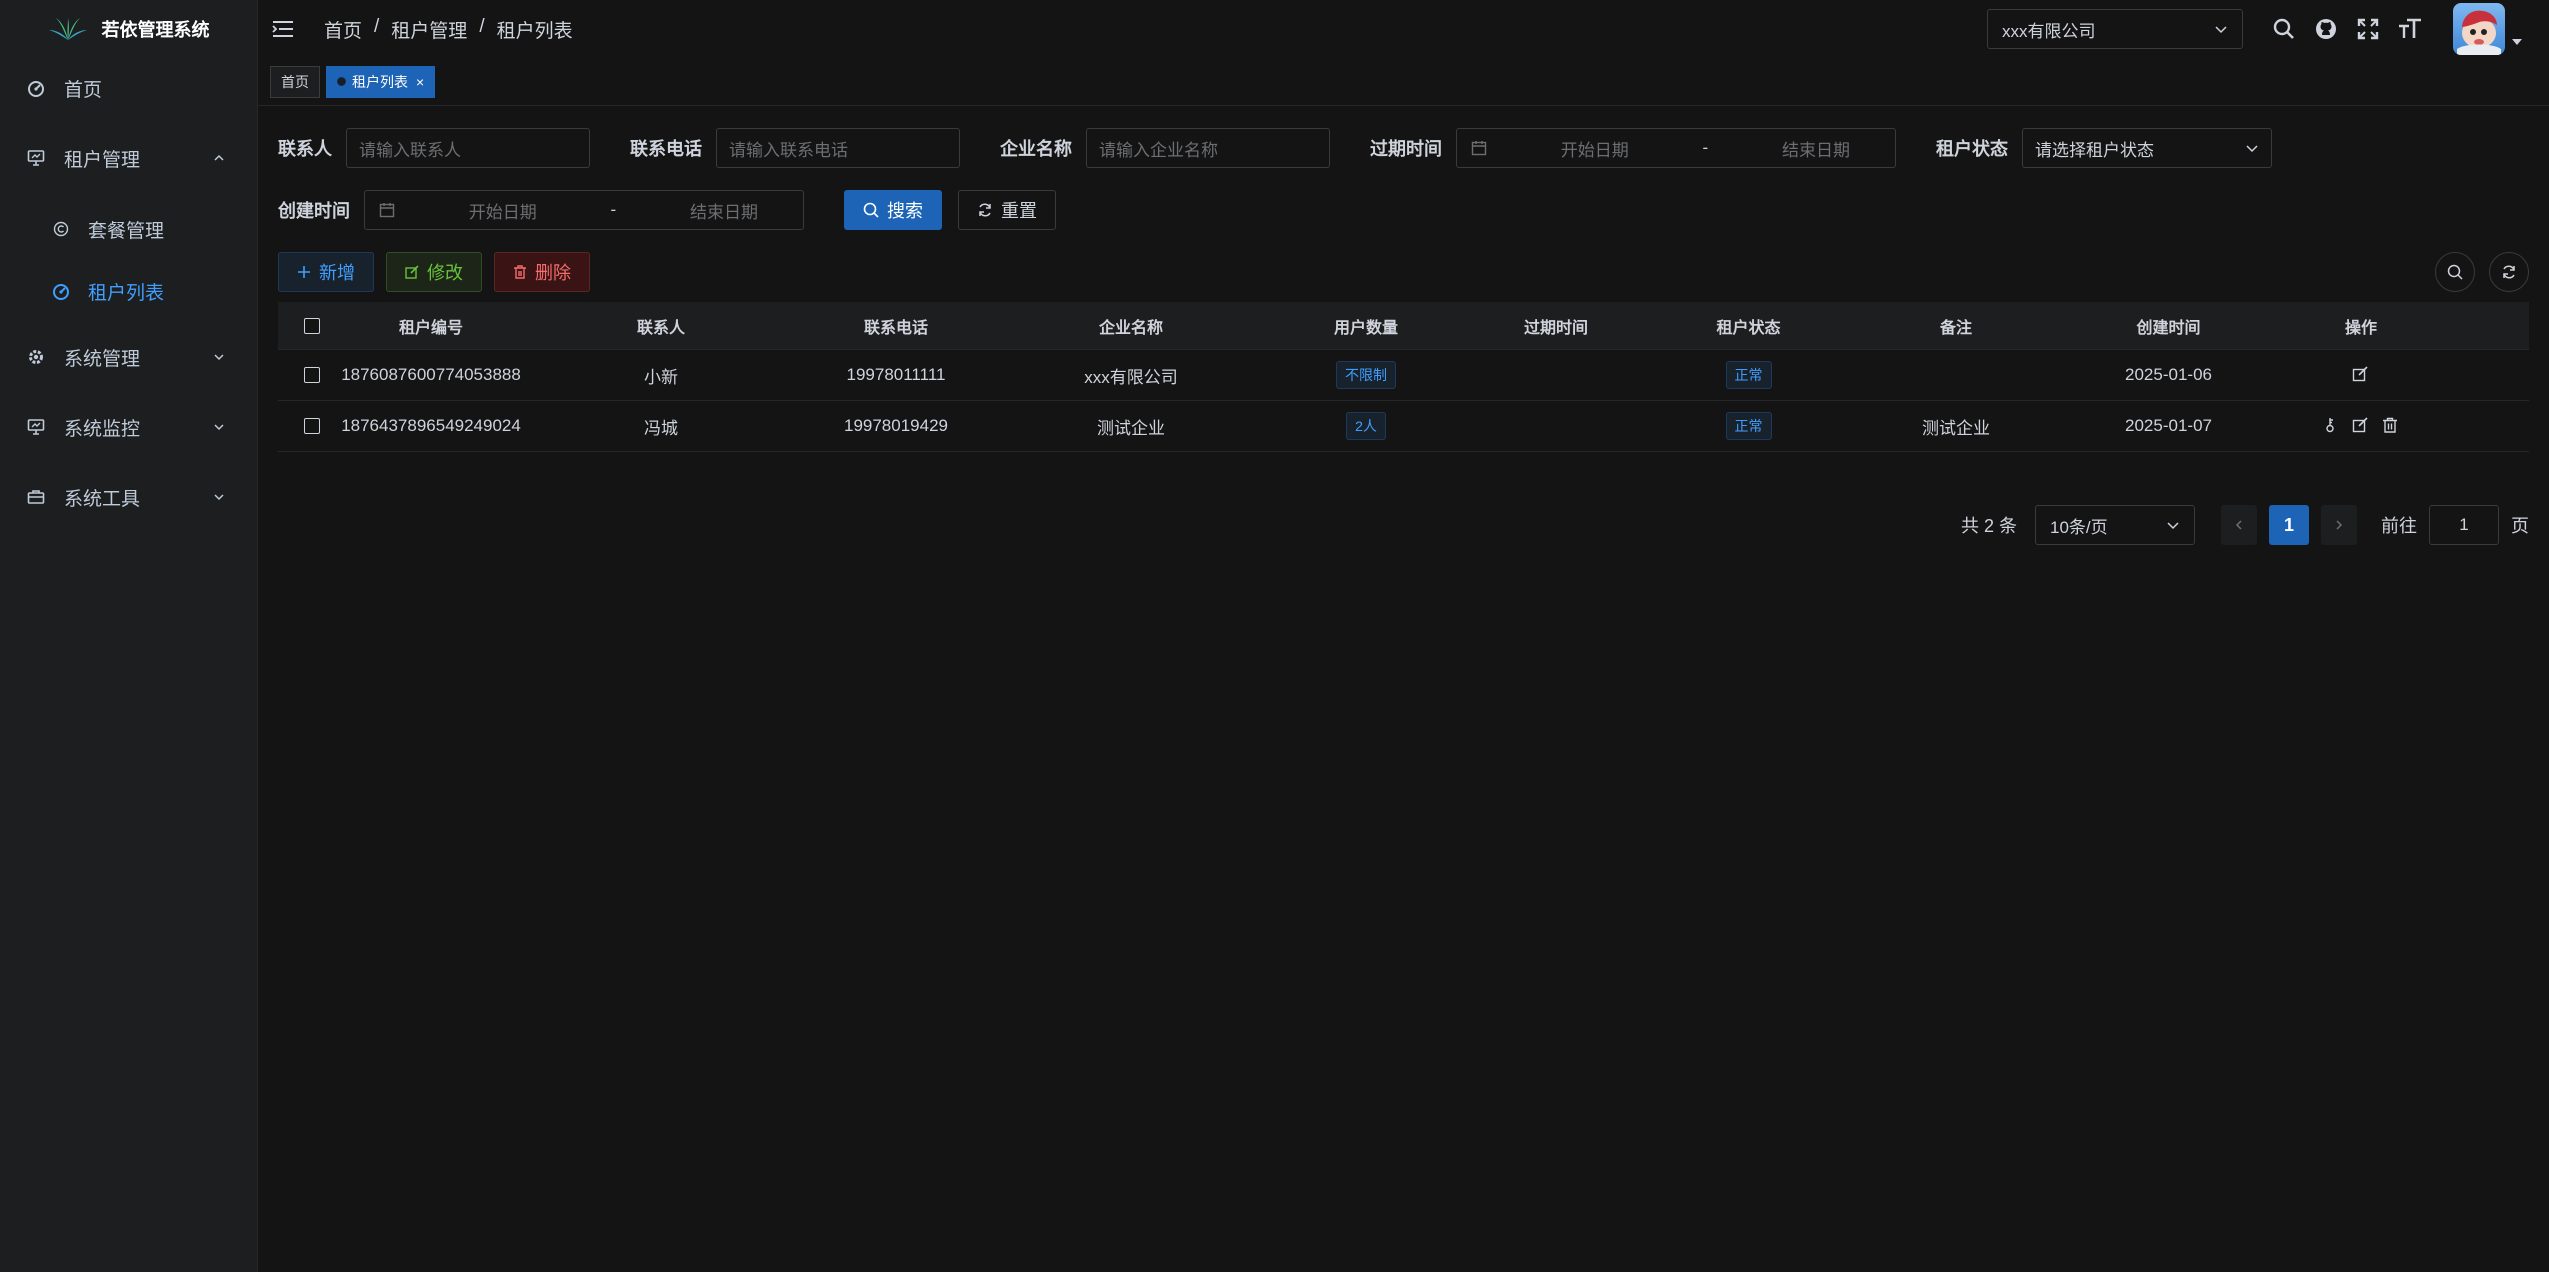  Describe the element at coordinates (1158, 150) in the screenshot. I see `company-input-placeholder: 请输入企业名称` at that location.